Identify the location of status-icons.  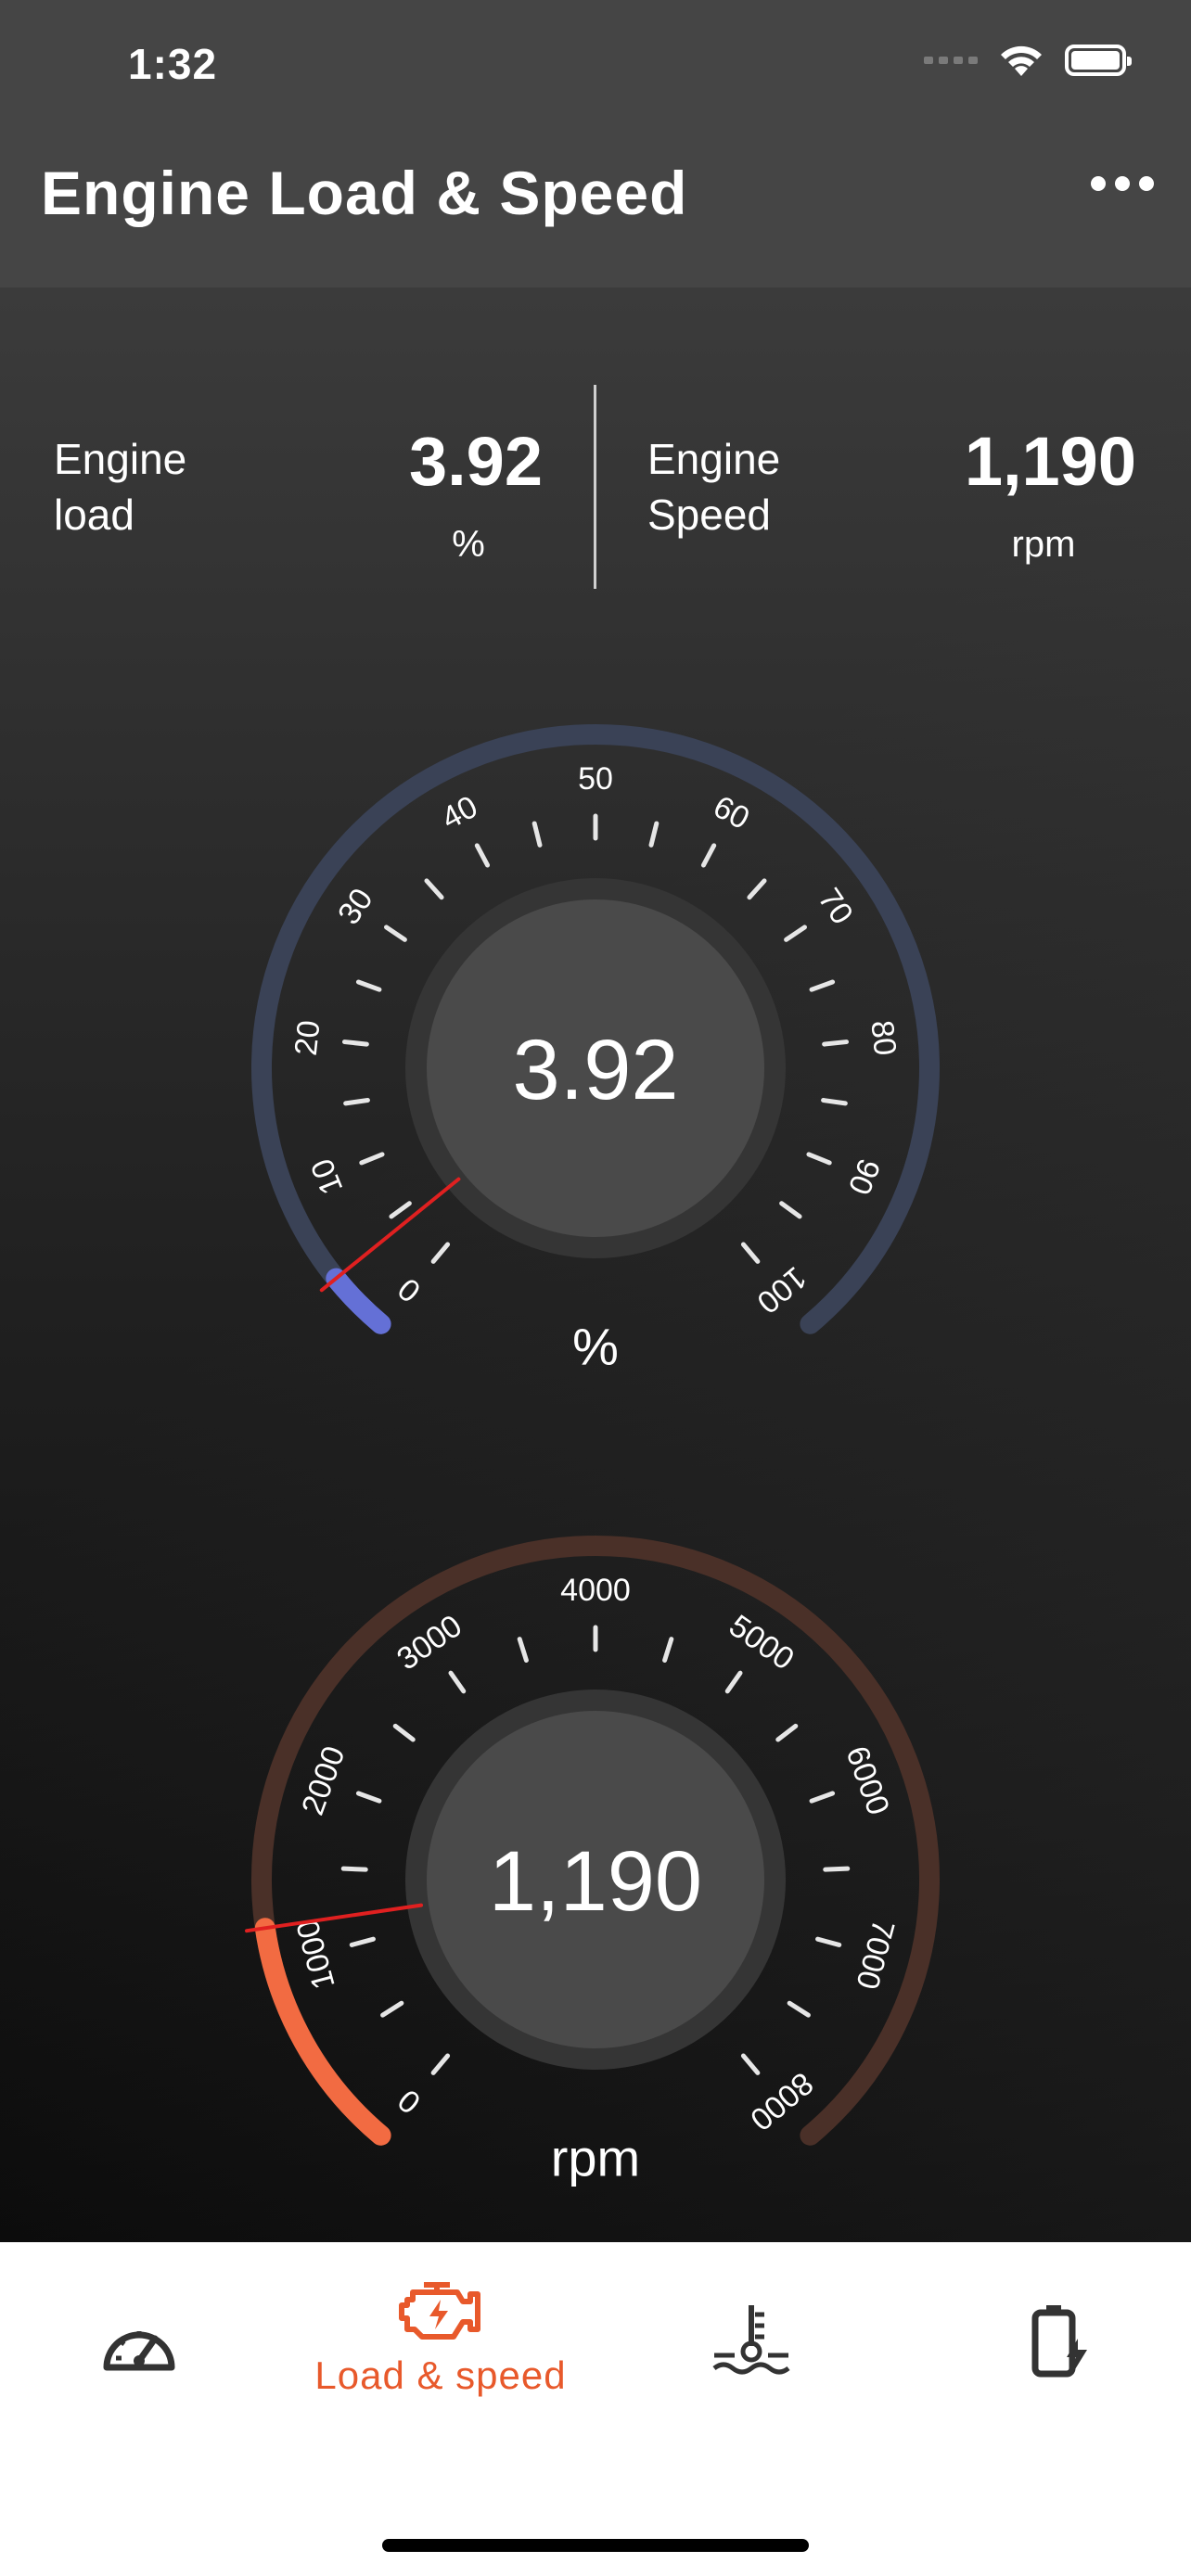
(1028, 61).